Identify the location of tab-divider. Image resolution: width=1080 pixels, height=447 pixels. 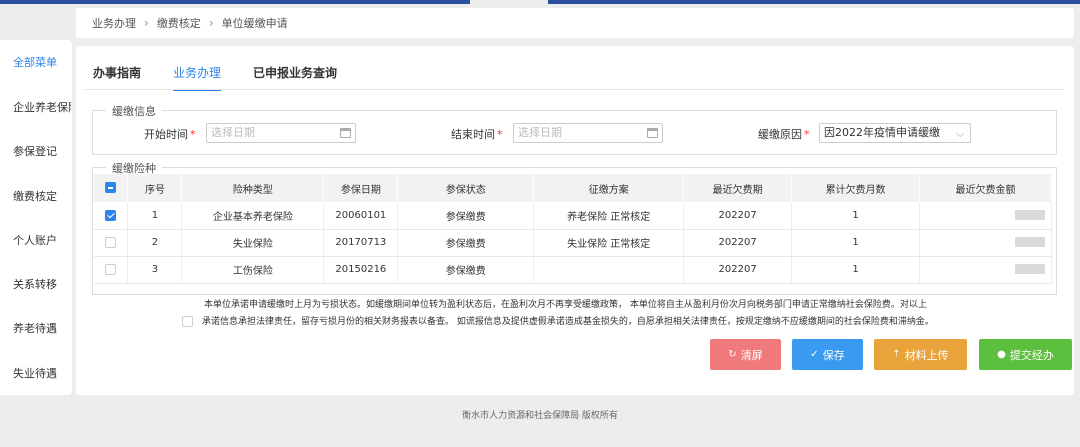
(574, 89).